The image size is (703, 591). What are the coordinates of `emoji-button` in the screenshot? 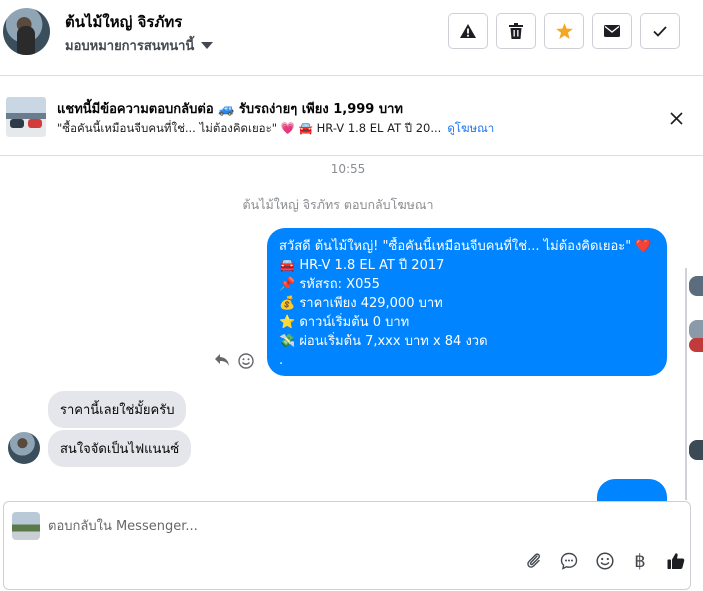 It's located at (605, 561).